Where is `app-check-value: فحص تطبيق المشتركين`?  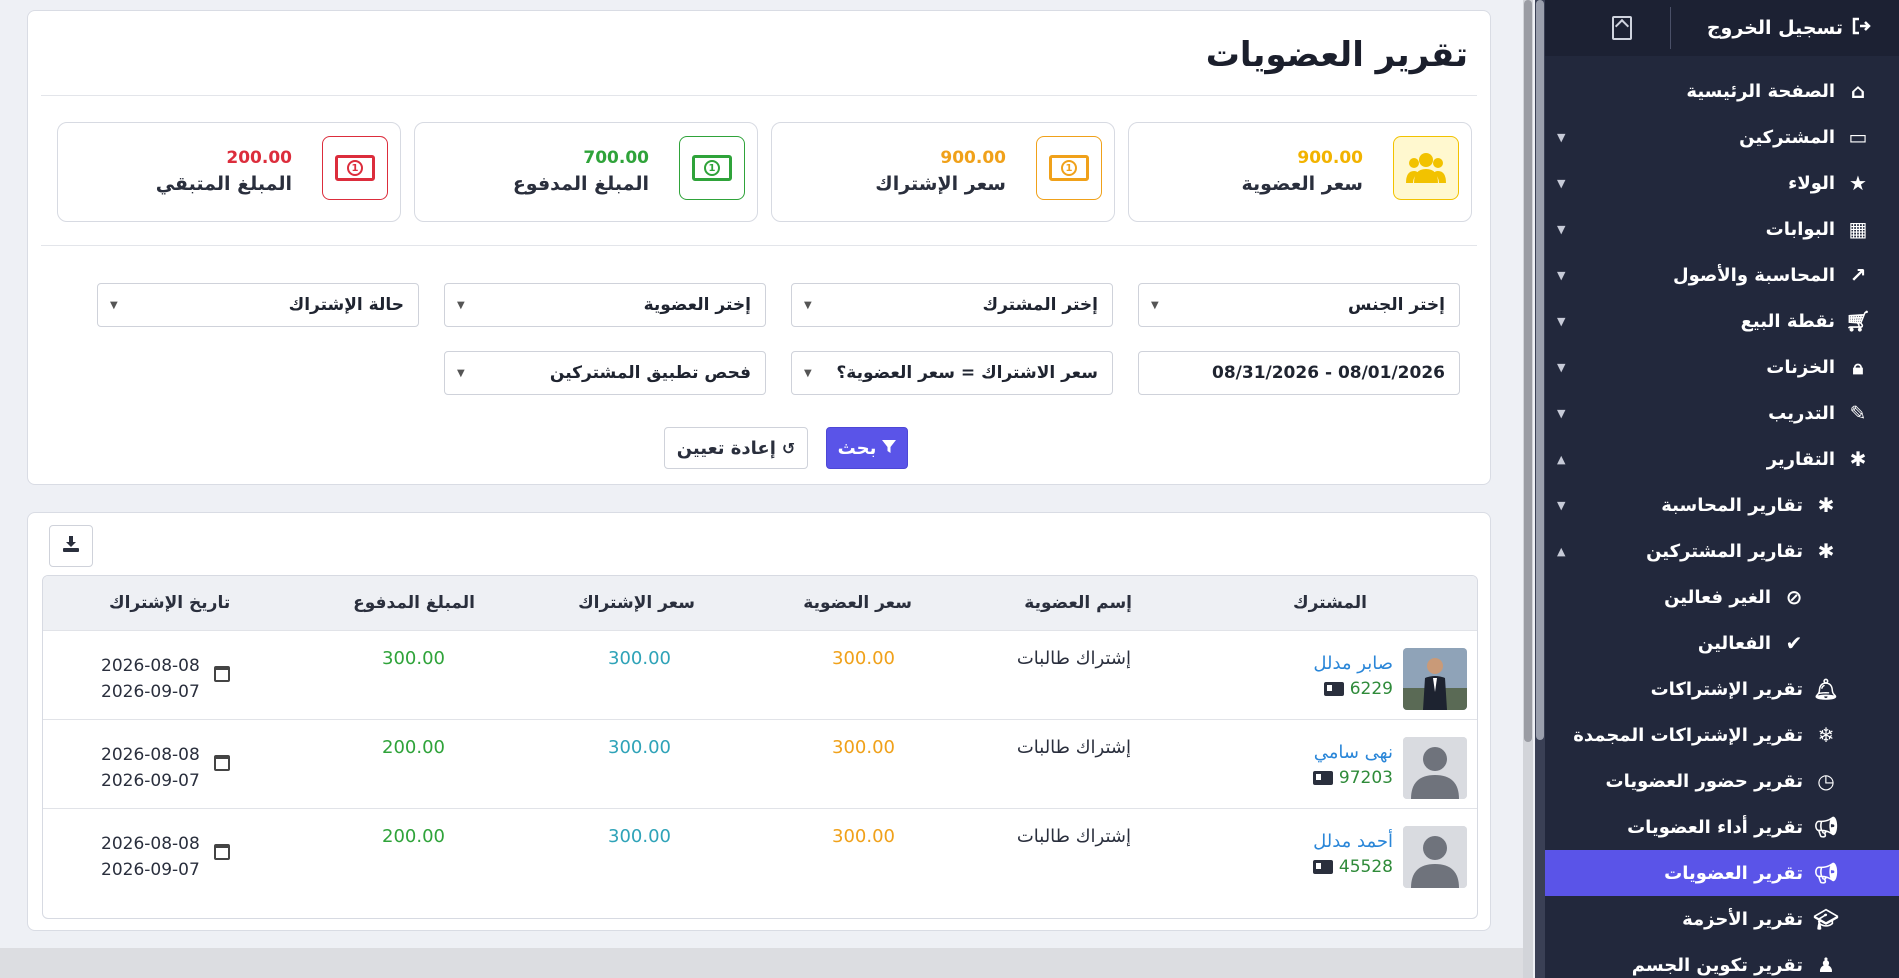
app-check-value: فحص تطبيق المشتركين is located at coordinates (650, 373).